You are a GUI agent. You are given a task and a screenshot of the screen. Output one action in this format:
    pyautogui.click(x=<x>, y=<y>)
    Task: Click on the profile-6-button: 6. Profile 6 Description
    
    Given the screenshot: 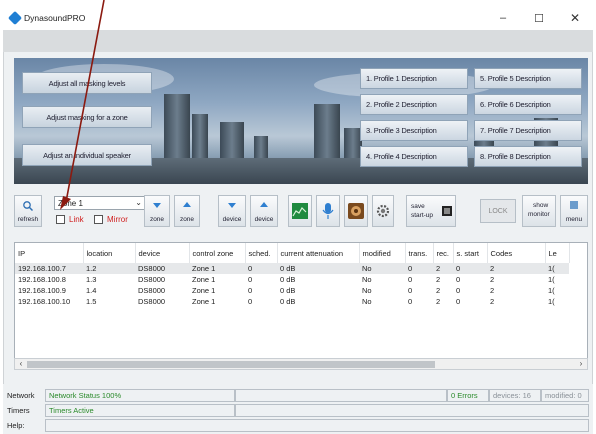 What is the action you would take?
    pyautogui.click(x=528, y=104)
    